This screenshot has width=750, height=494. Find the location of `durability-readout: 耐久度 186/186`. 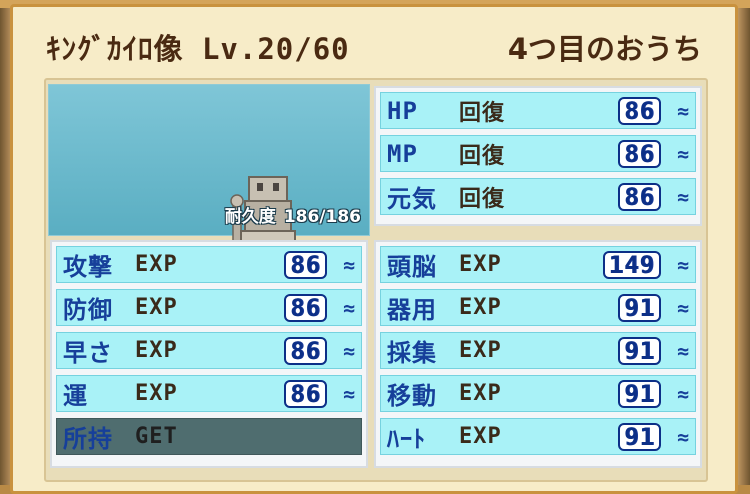

durability-readout: 耐久度 186/186 is located at coordinates (293, 214).